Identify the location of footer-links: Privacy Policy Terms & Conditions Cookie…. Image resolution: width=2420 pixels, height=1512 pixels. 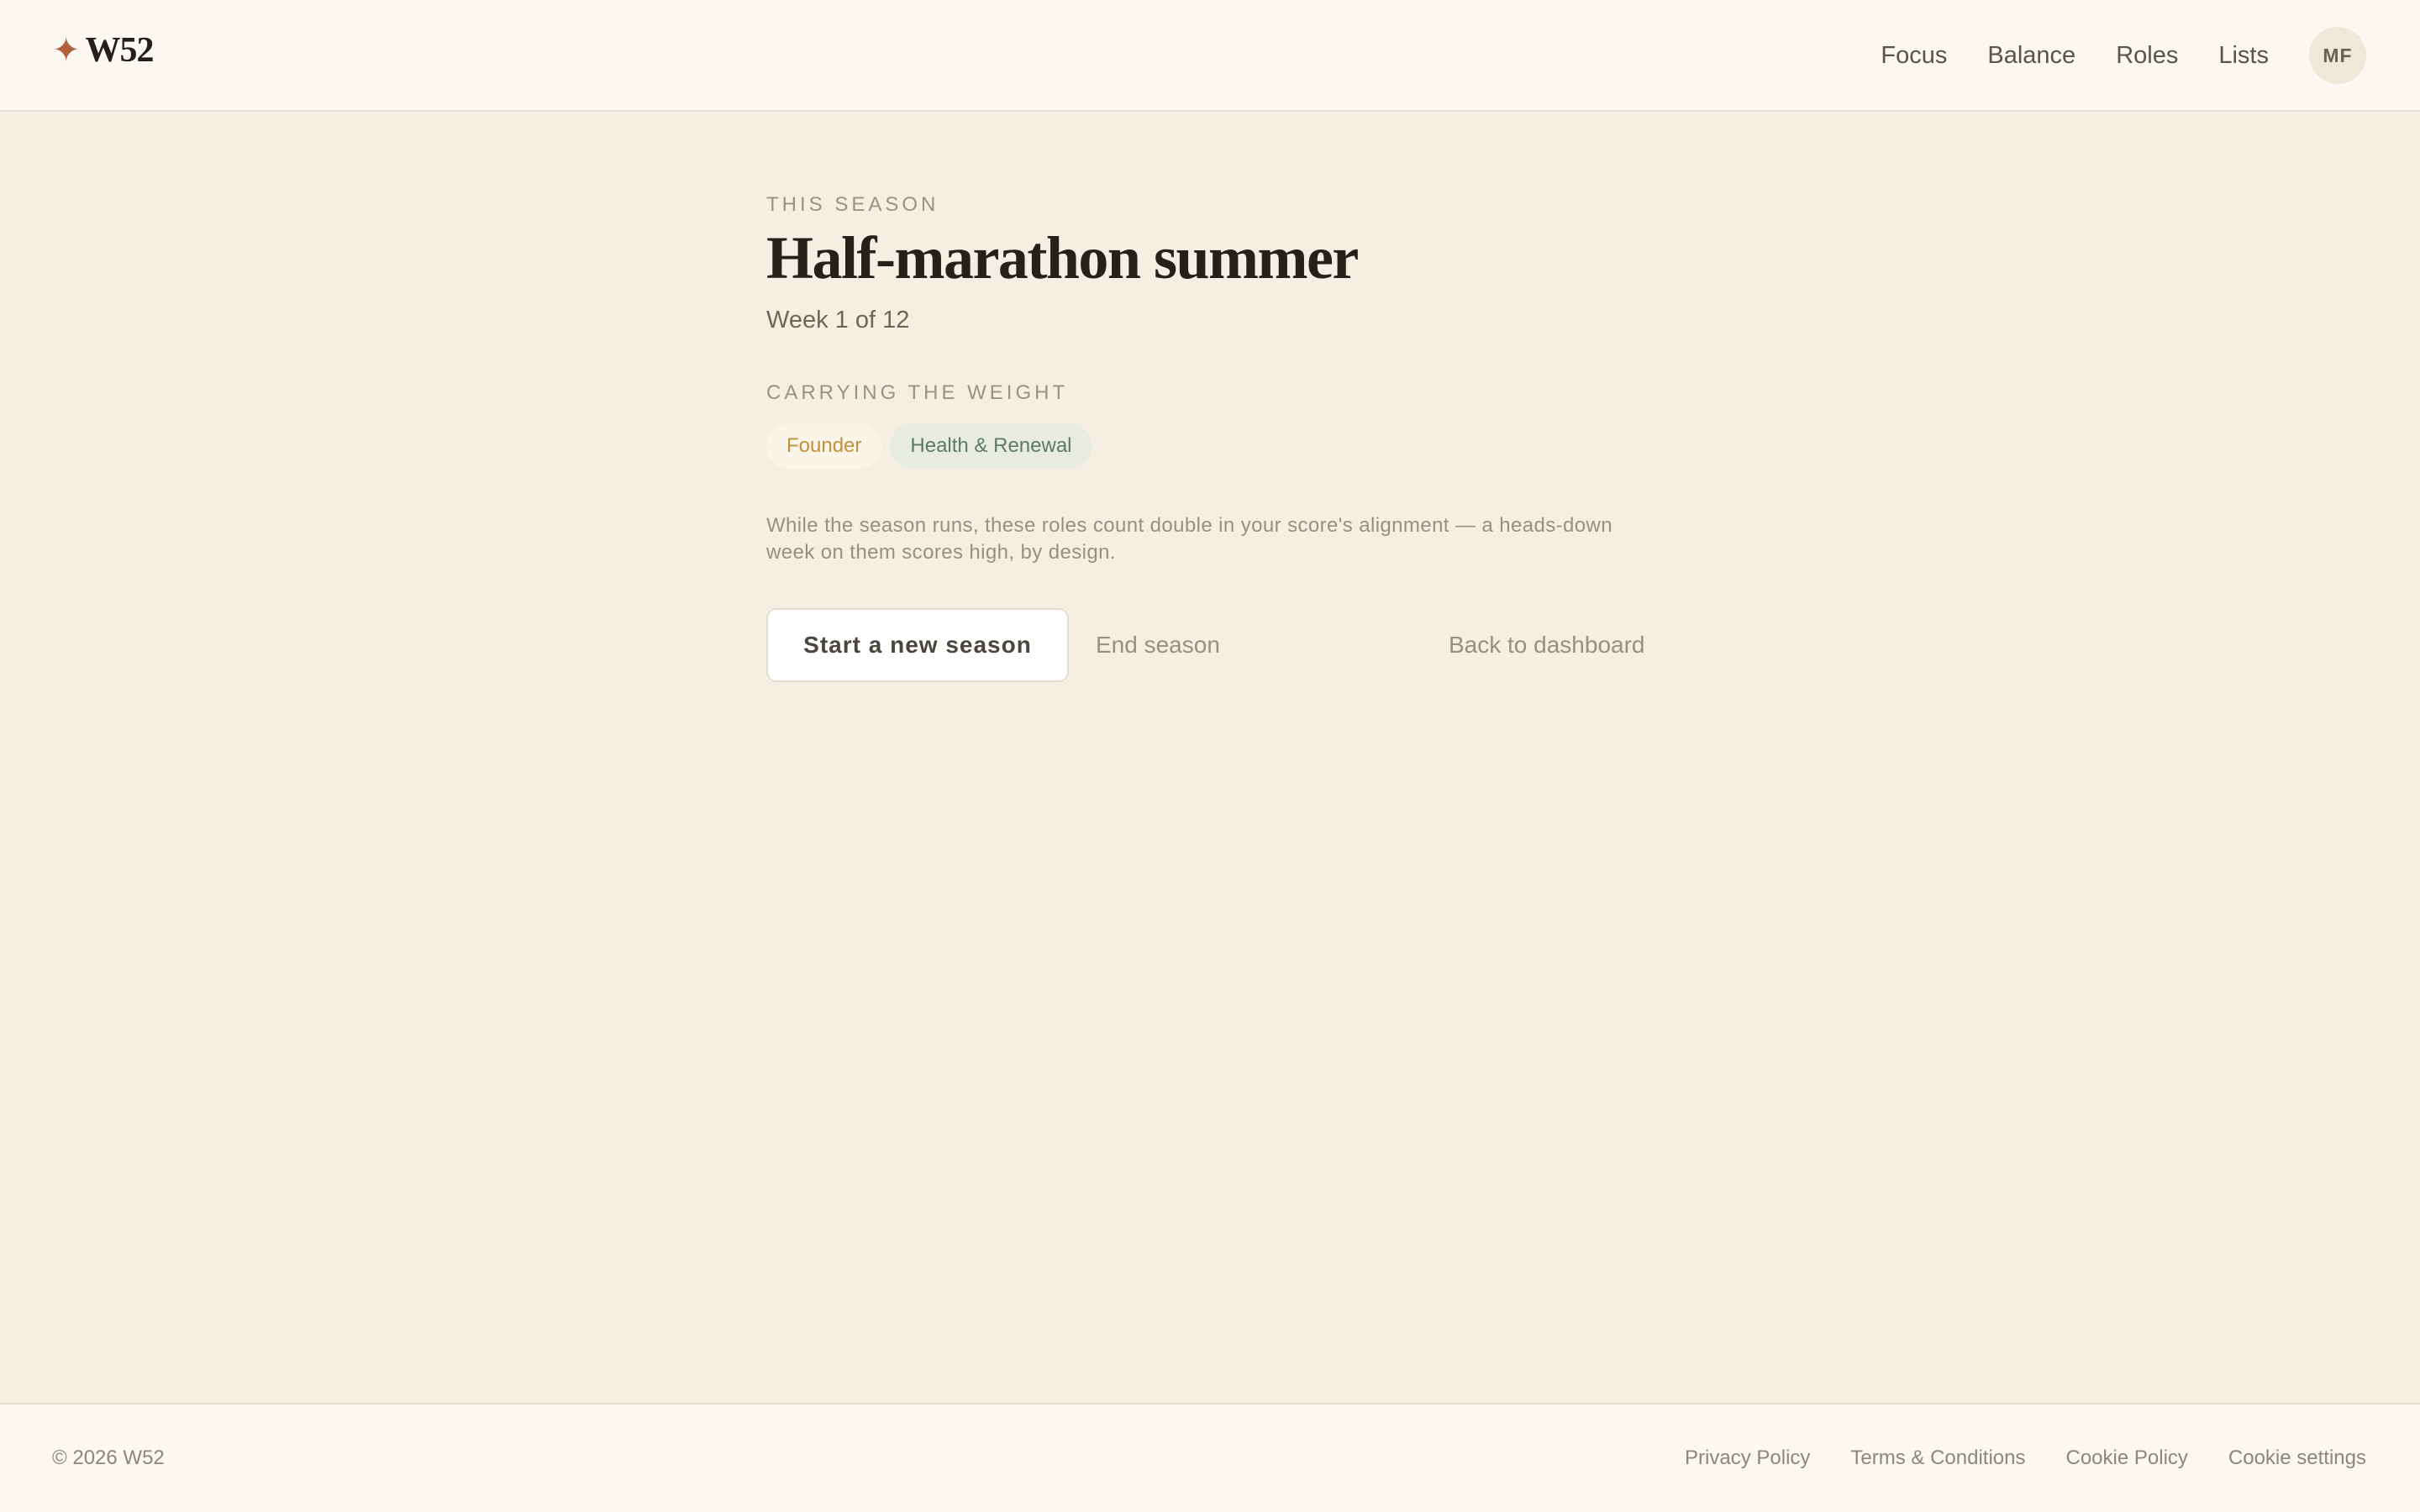
(2005, 1458).